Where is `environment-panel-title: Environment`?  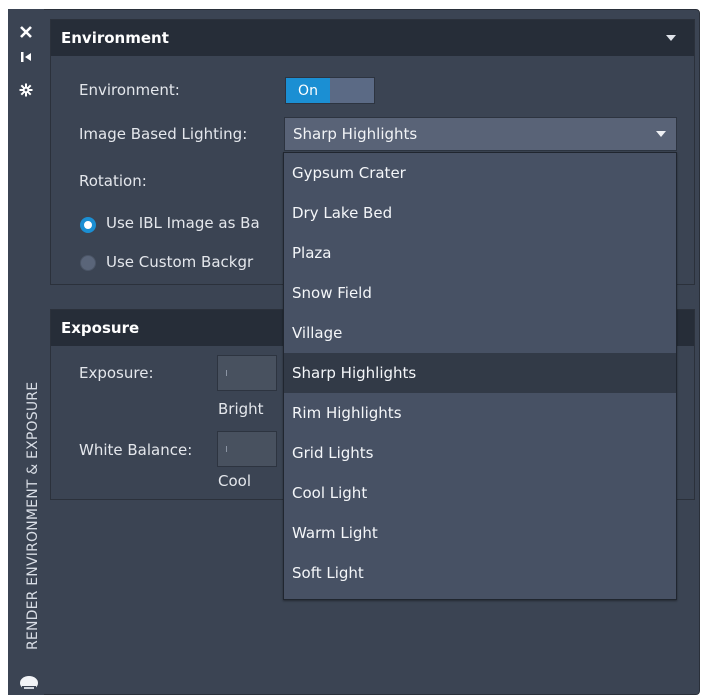
environment-panel-title: Environment is located at coordinates (115, 38).